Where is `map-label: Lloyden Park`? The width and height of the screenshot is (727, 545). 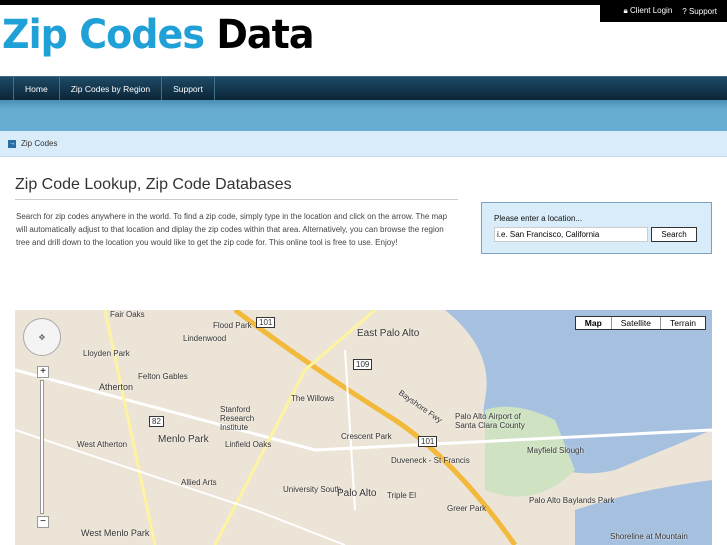
map-label: Lloyden Park is located at coordinates (106, 353).